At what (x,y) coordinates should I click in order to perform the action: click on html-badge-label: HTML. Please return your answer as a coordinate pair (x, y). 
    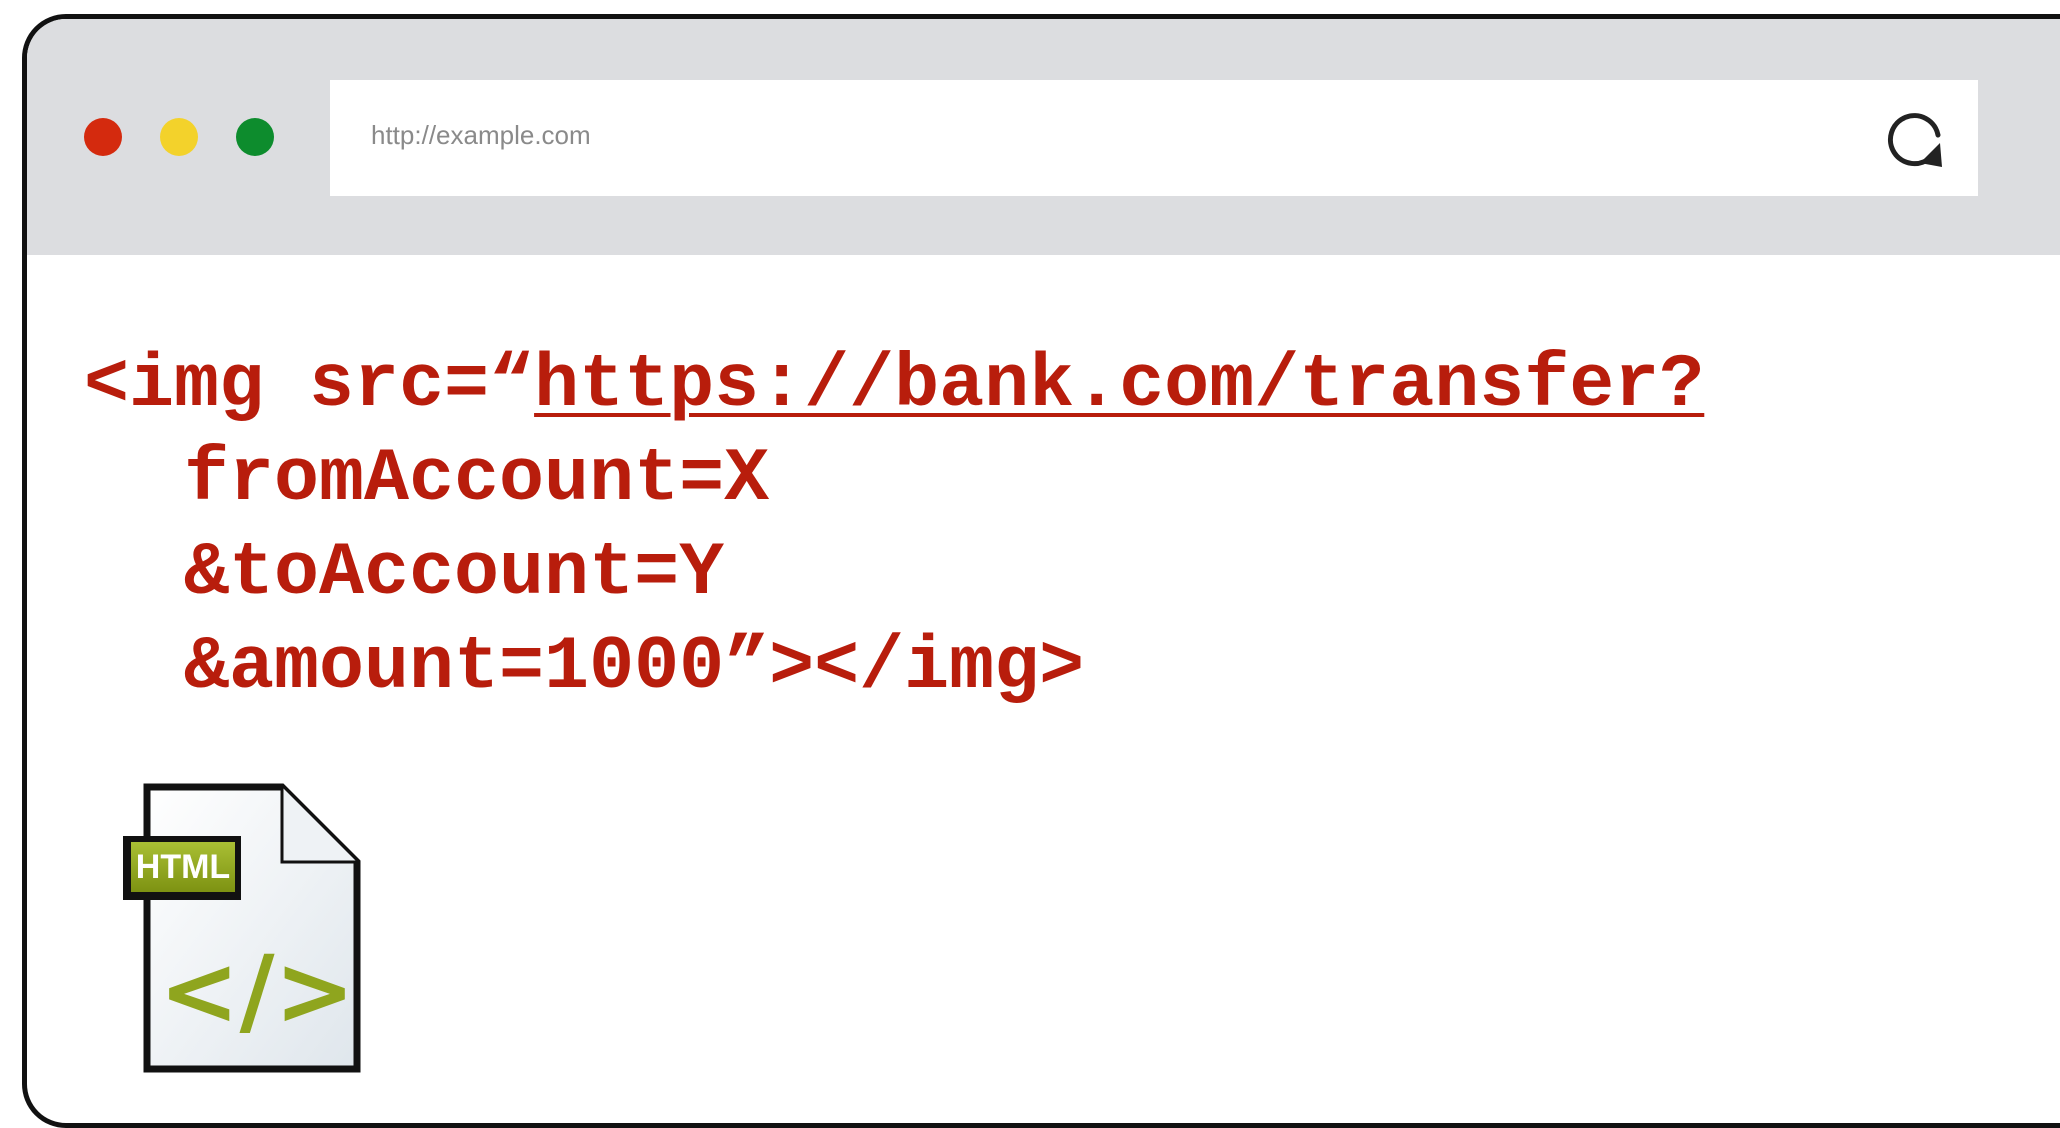
    Looking at the image, I should click on (183, 867).